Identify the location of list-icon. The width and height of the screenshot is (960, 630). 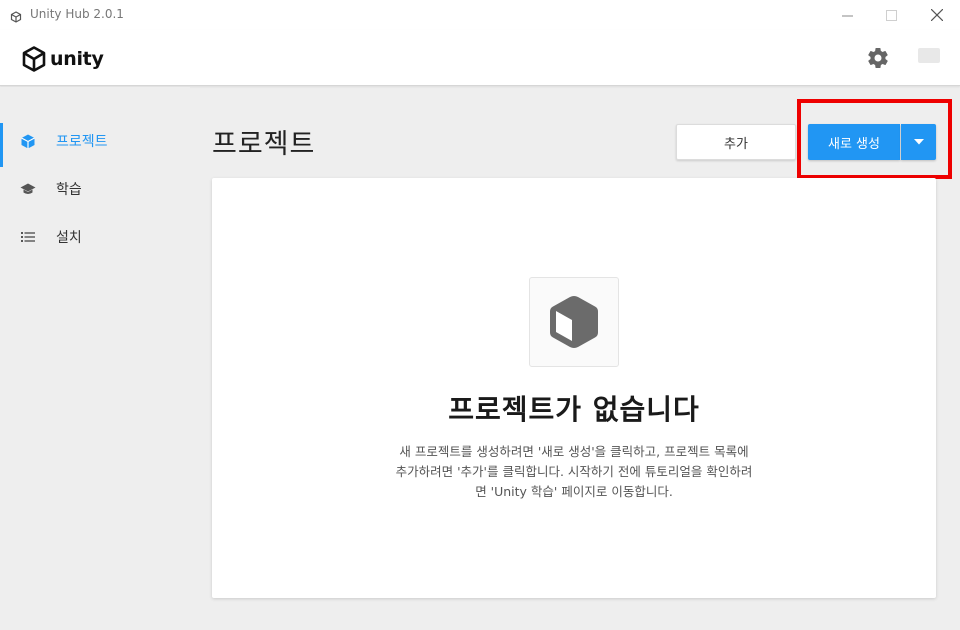
(28, 237).